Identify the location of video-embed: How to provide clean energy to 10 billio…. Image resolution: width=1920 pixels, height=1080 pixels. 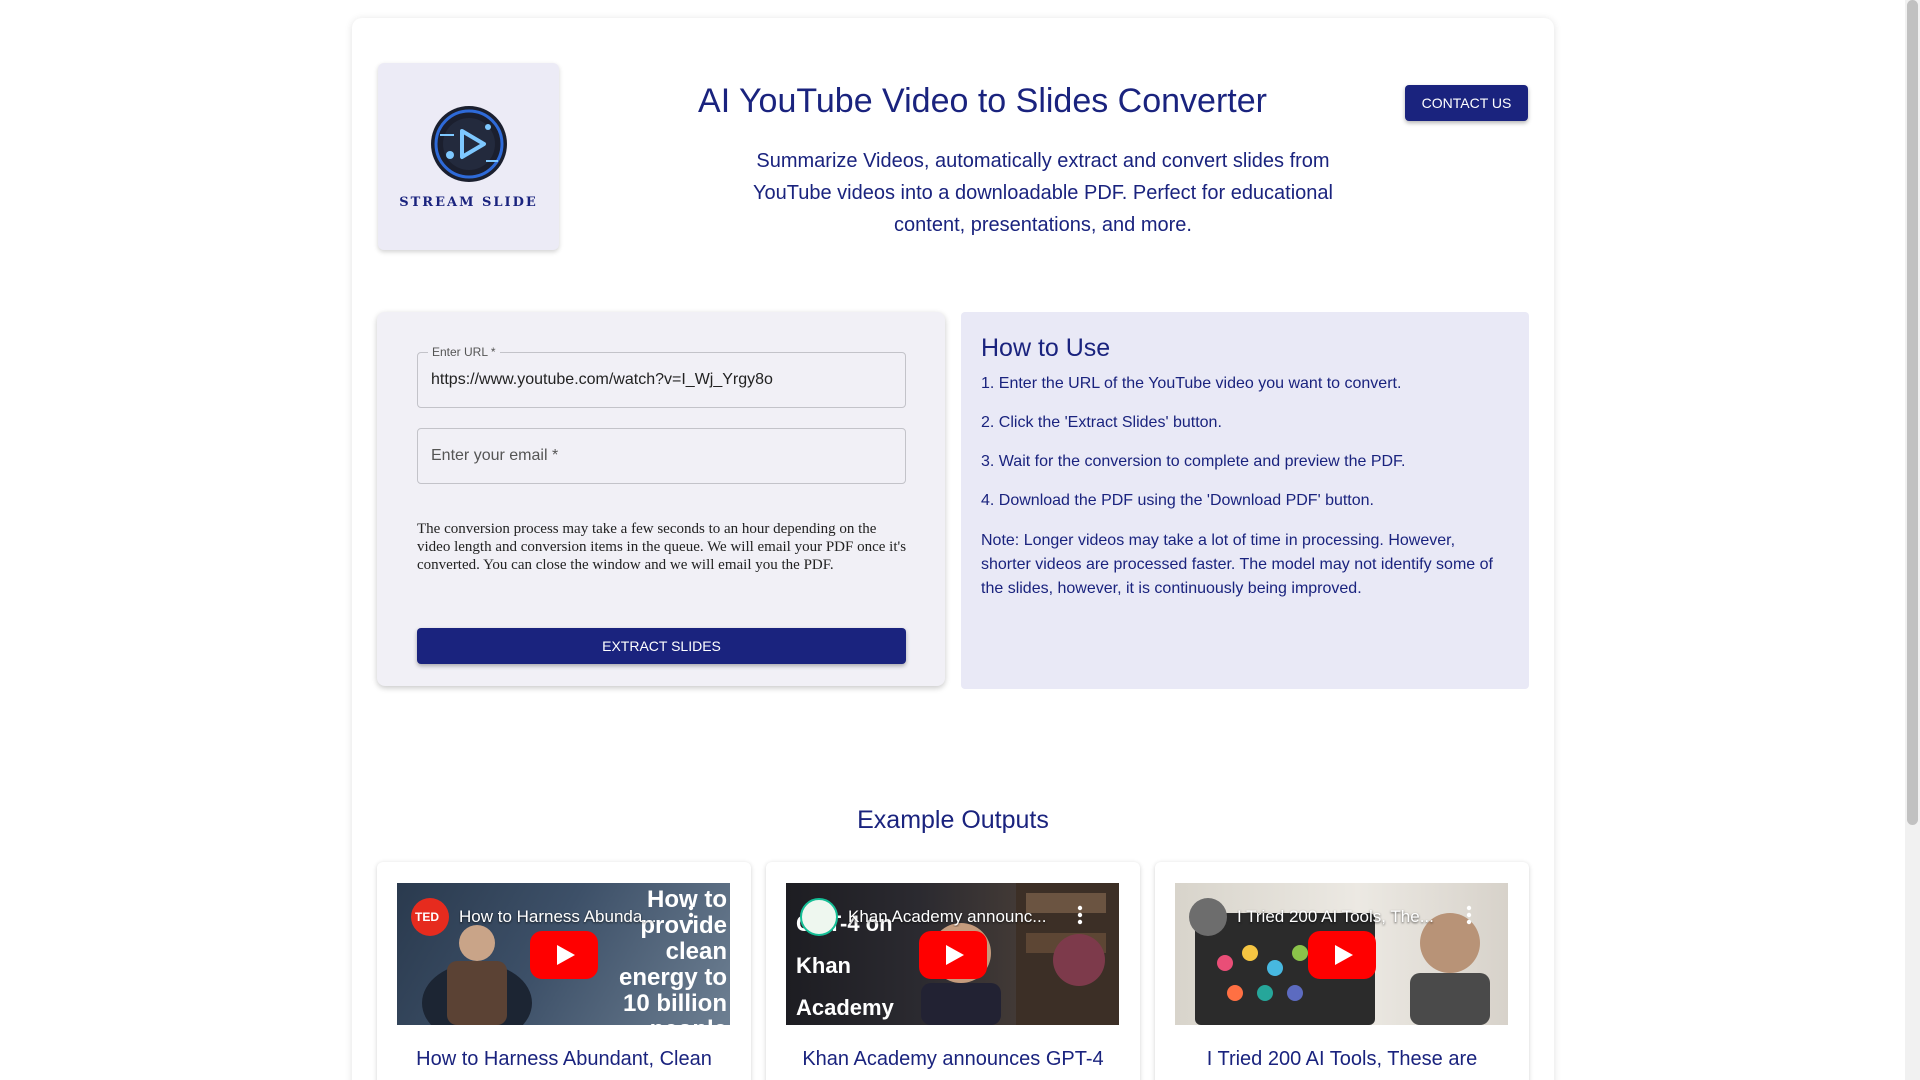
(563, 954).